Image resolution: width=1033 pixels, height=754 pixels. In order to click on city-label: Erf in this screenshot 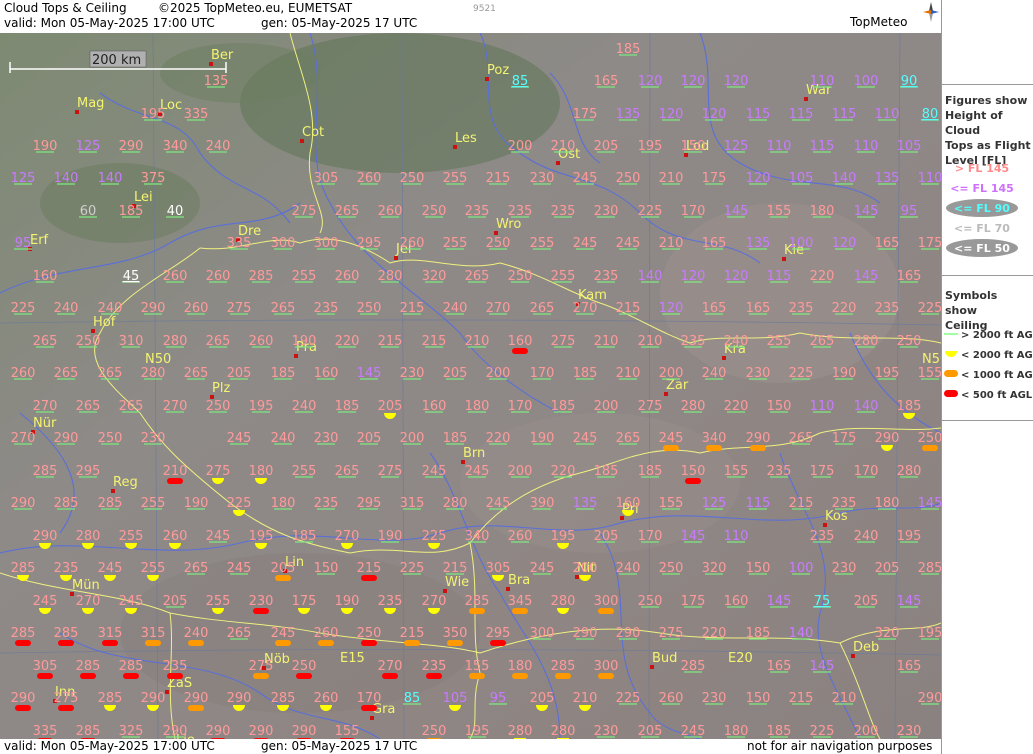, I will do `click(39, 240)`.